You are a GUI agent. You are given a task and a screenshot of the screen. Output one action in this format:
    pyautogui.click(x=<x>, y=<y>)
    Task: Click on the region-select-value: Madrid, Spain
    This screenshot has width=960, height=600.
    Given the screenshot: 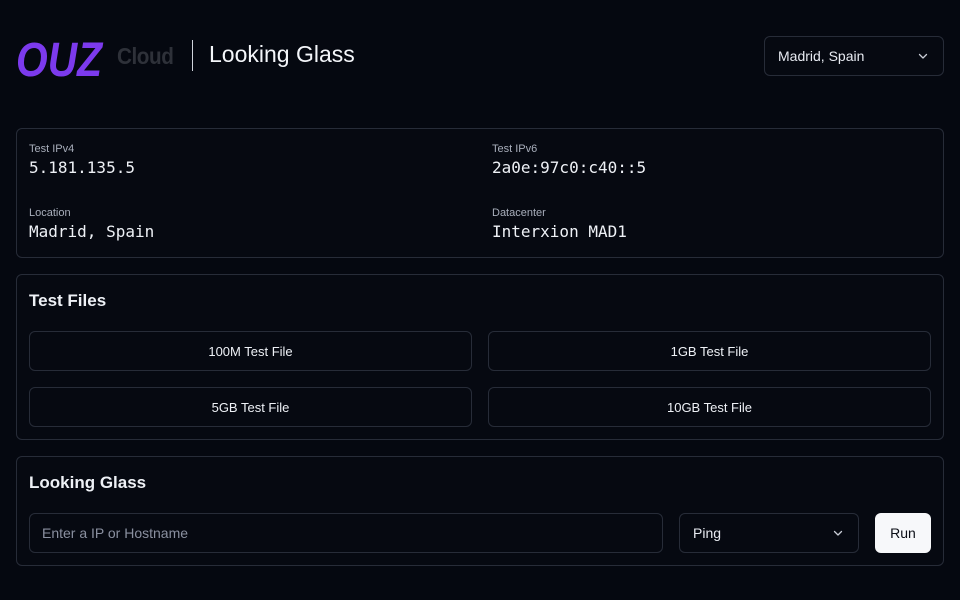 What is the action you would take?
    pyautogui.click(x=821, y=56)
    